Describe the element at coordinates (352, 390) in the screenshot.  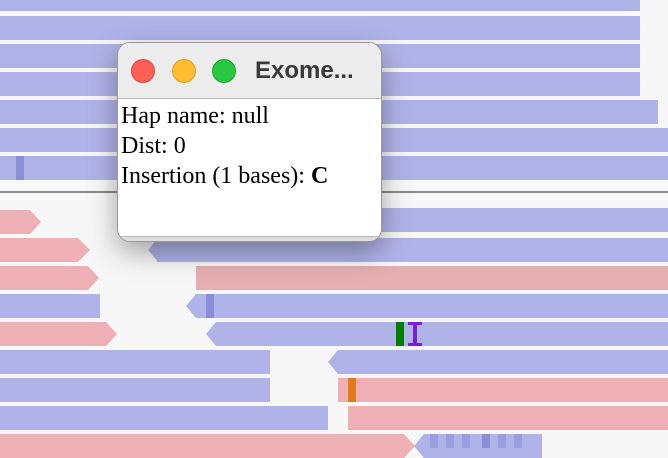
I see `base-C-marker` at that location.